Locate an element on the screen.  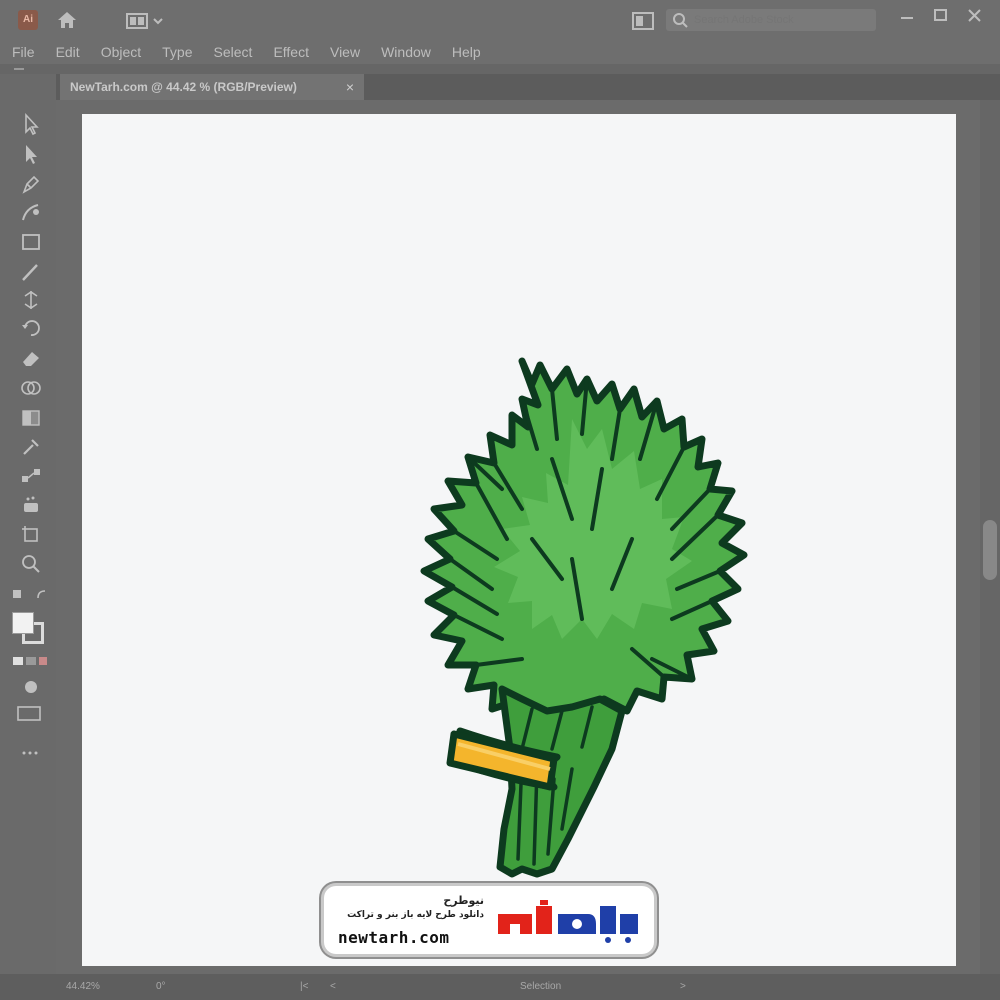
gradient-icon is located at coordinates (31, 418).